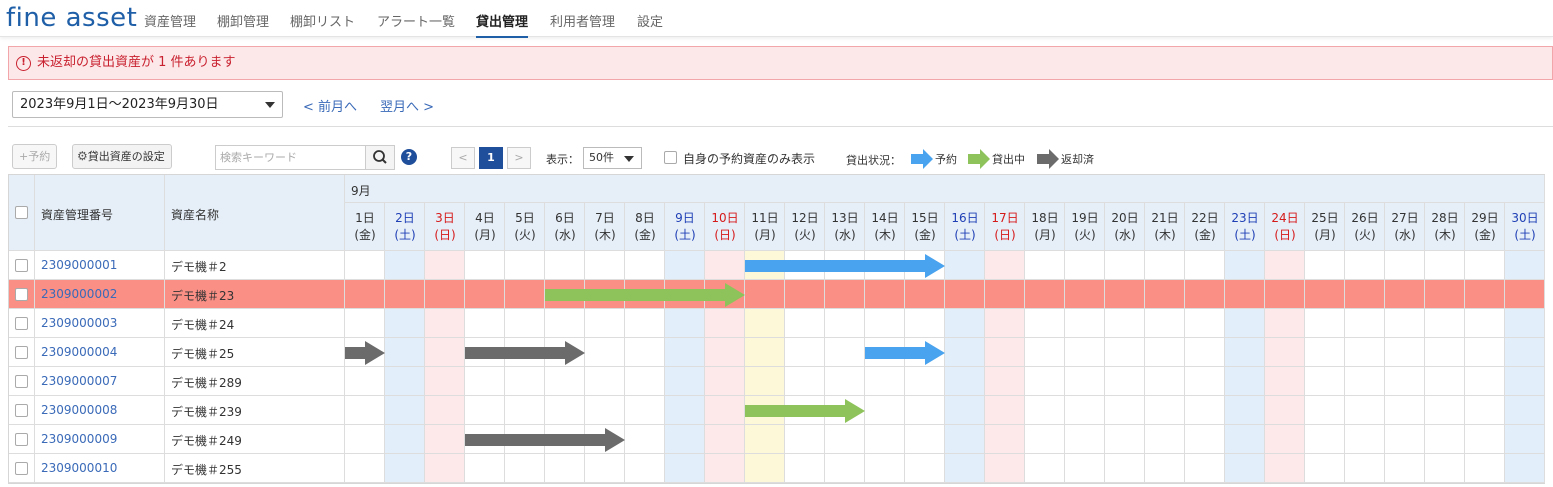 Image resolution: width=1553 pixels, height=487 pixels. What do you see at coordinates (645, 295) in the screenshot?
I see `loan-bar-on-loan` at bounding box center [645, 295].